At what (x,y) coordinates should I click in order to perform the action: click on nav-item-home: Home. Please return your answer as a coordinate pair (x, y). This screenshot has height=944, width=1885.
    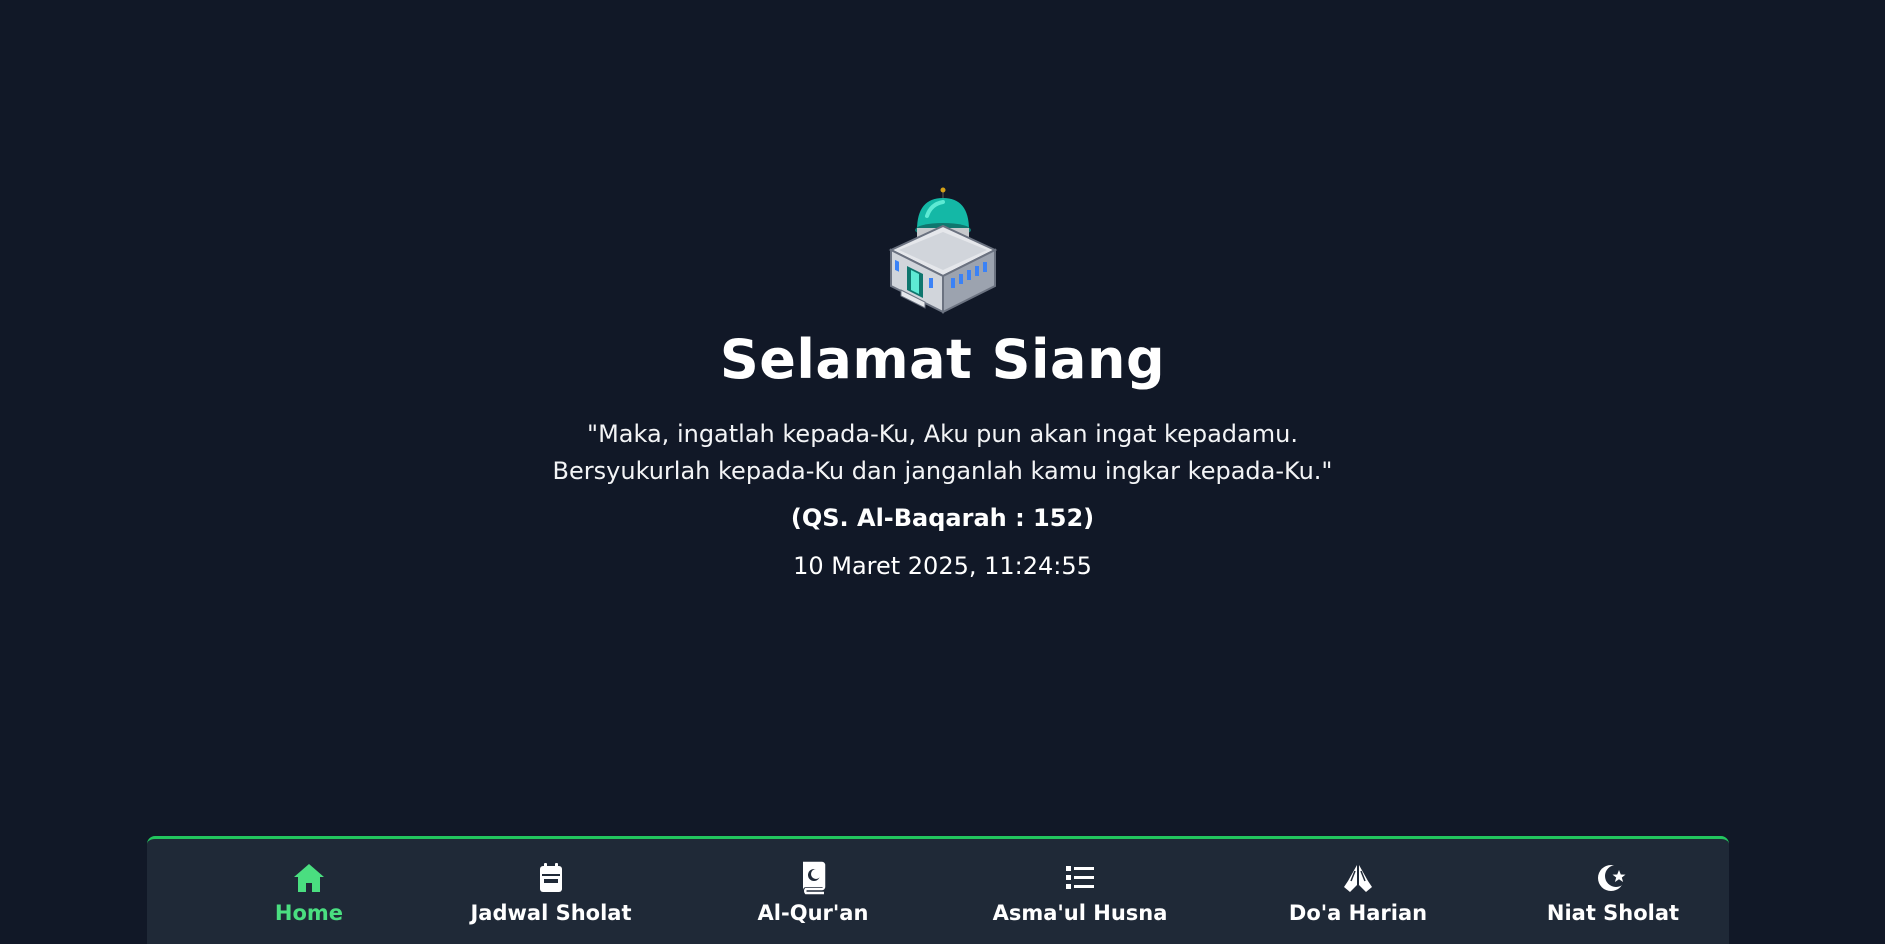
    Looking at the image, I should click on (309, 893).